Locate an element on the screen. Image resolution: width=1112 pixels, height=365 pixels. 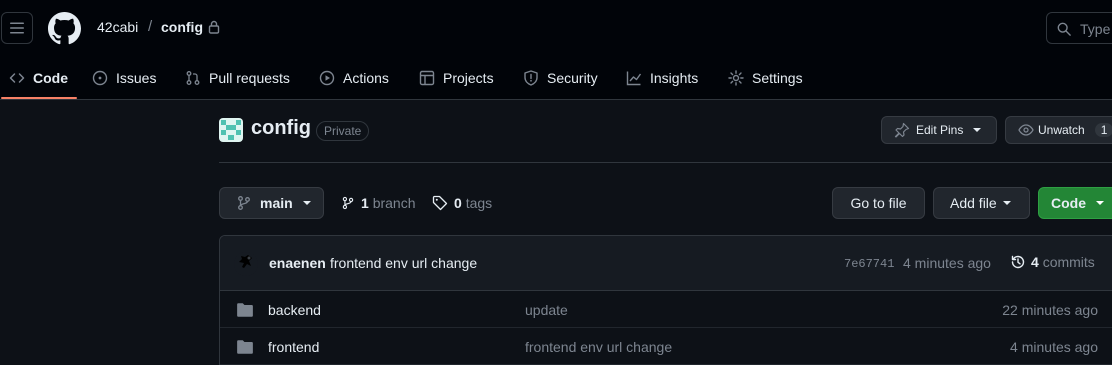
tag-count-label: tags is located at coordinates (479, 203).